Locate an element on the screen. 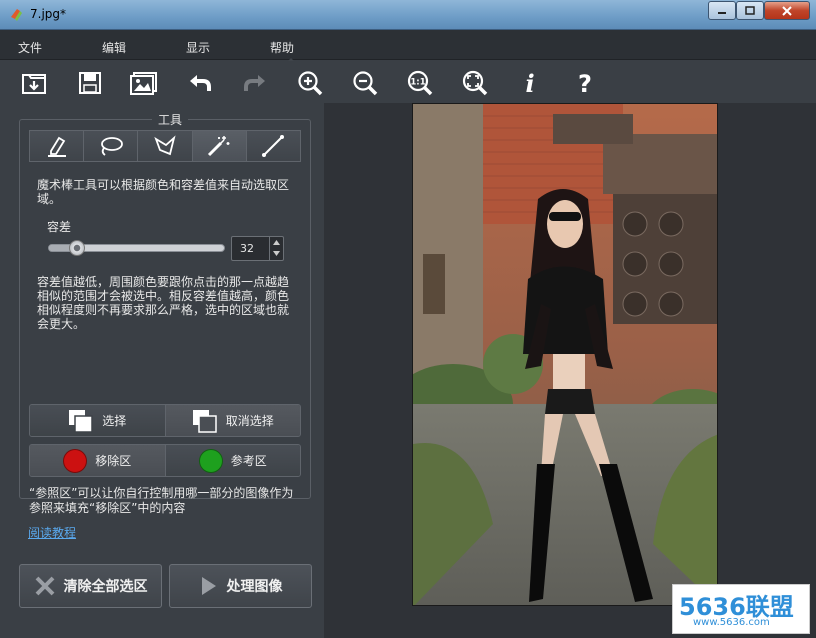  svg-text: i is located at coordinates (529, 83).